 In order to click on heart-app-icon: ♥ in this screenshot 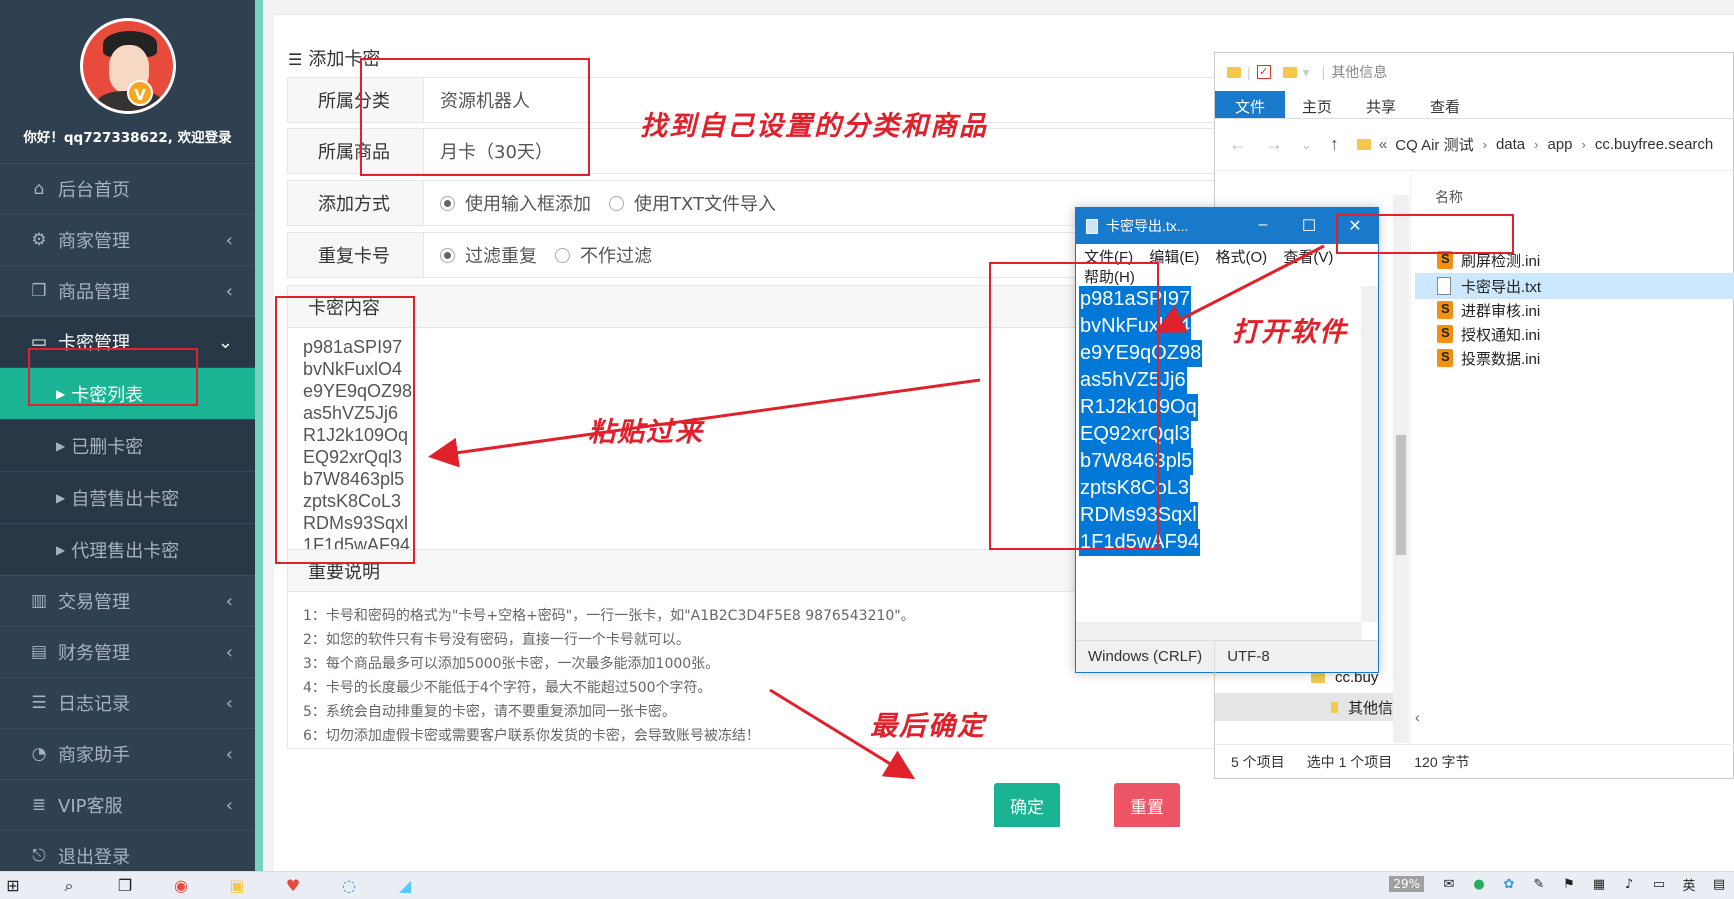, I will do `click(293, 885)`.